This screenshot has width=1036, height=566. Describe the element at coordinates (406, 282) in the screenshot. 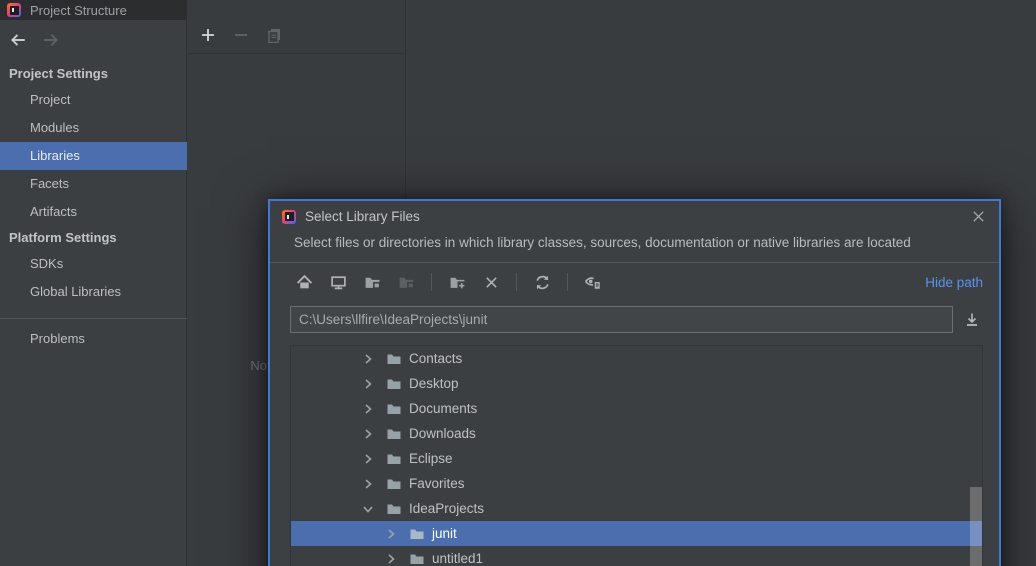

I see `module-directory-icon` at that location.